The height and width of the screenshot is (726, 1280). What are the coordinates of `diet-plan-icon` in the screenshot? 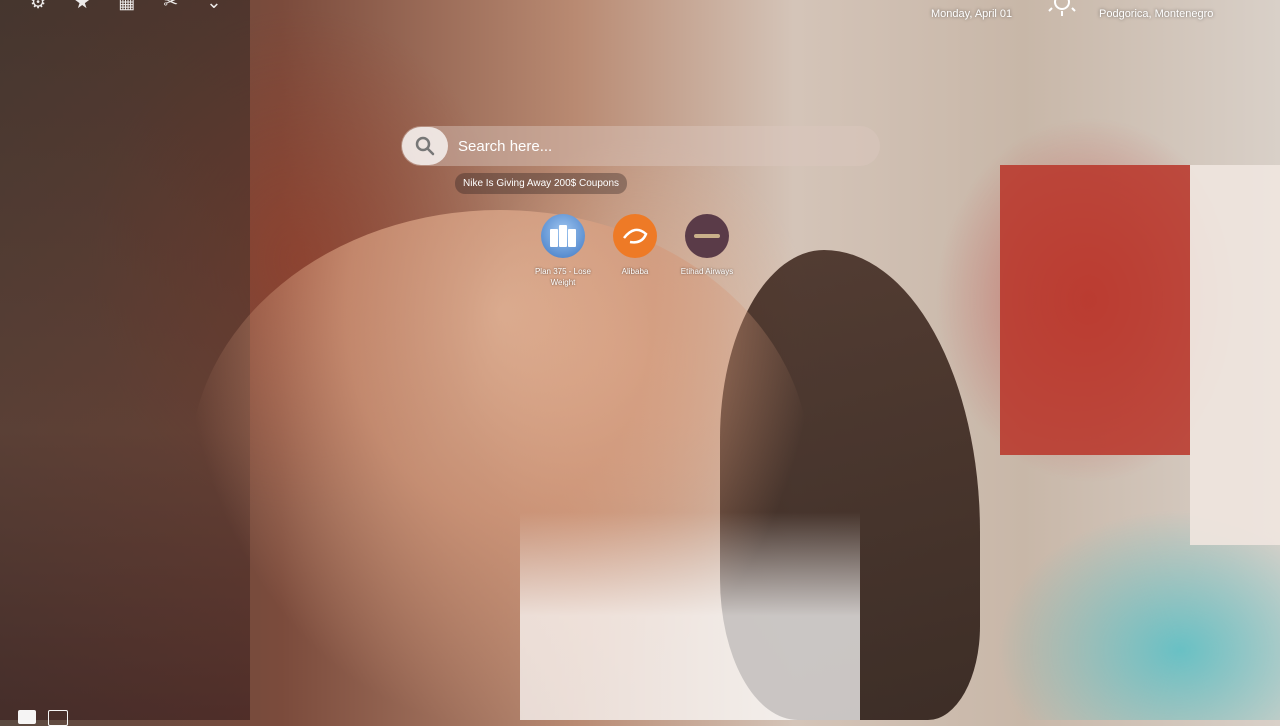 It's located at (563, 236).